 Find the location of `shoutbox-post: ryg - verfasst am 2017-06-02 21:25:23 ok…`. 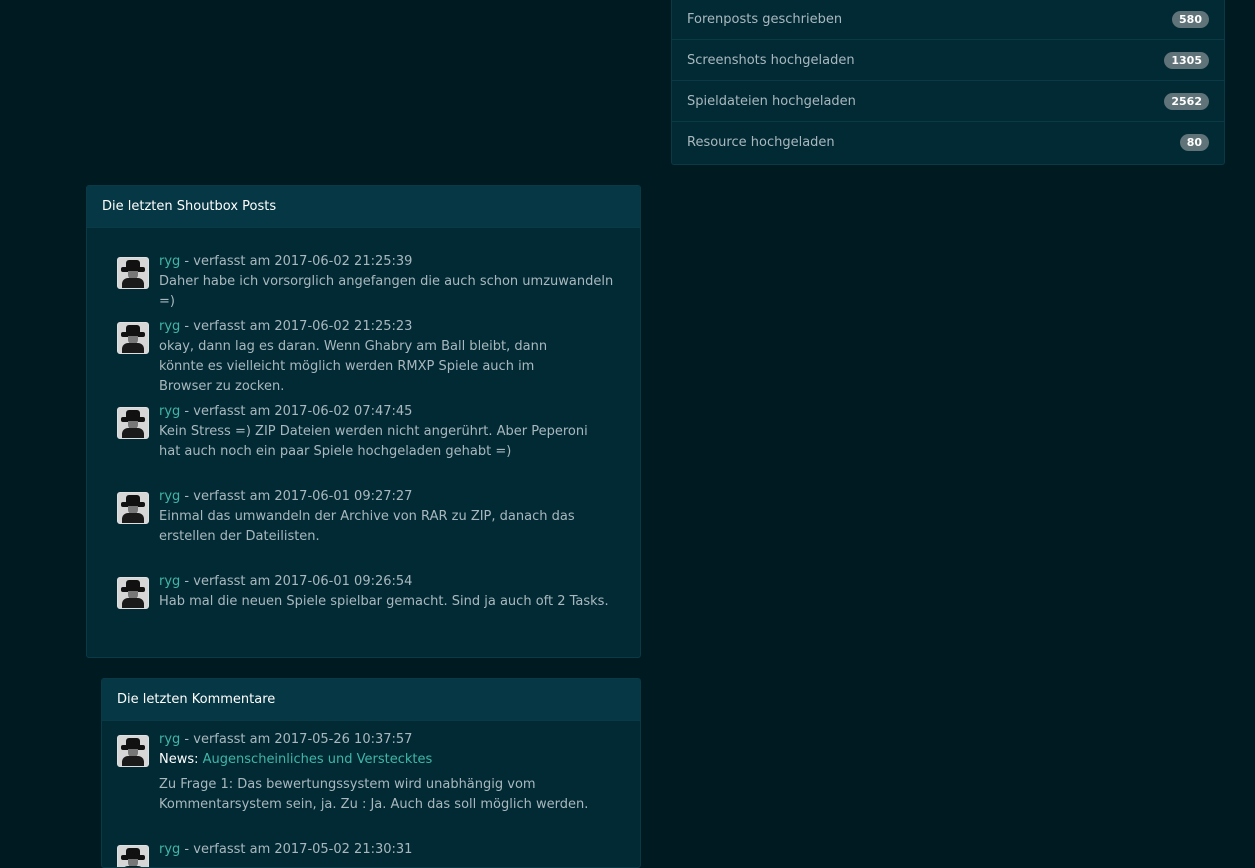

shoutbox-post: ryg - verfasst am 2017-06-02 21:25:23 ok… is located at coordinates (352, 358).